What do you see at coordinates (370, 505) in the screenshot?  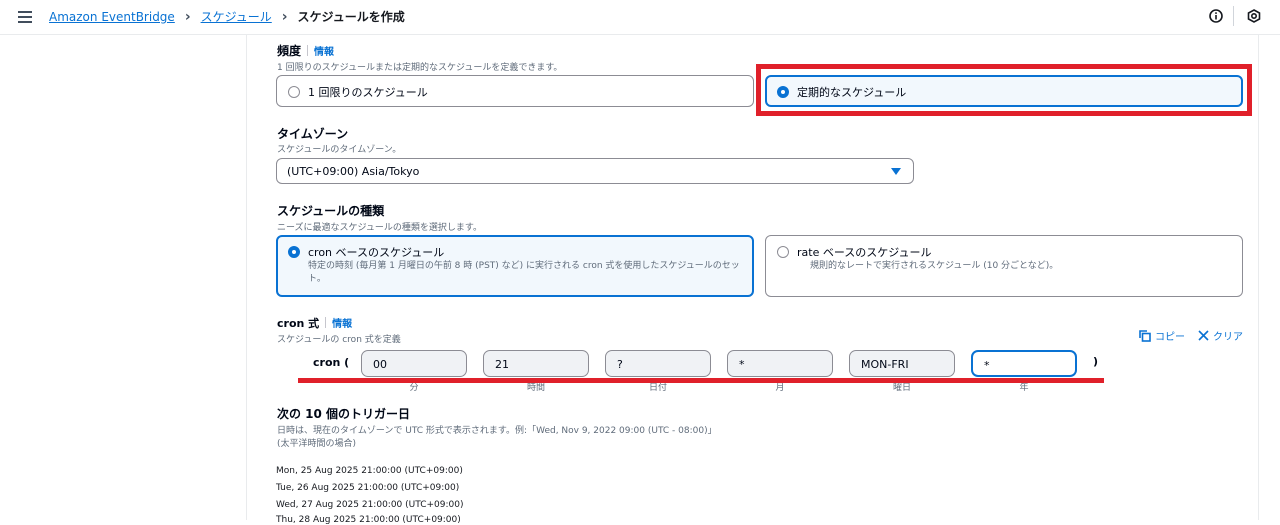 I see `trigger-date-item: Wed, 27 Aug 2025 21:00:00 (UTC+09:00)` at bounding box center [370, 505].